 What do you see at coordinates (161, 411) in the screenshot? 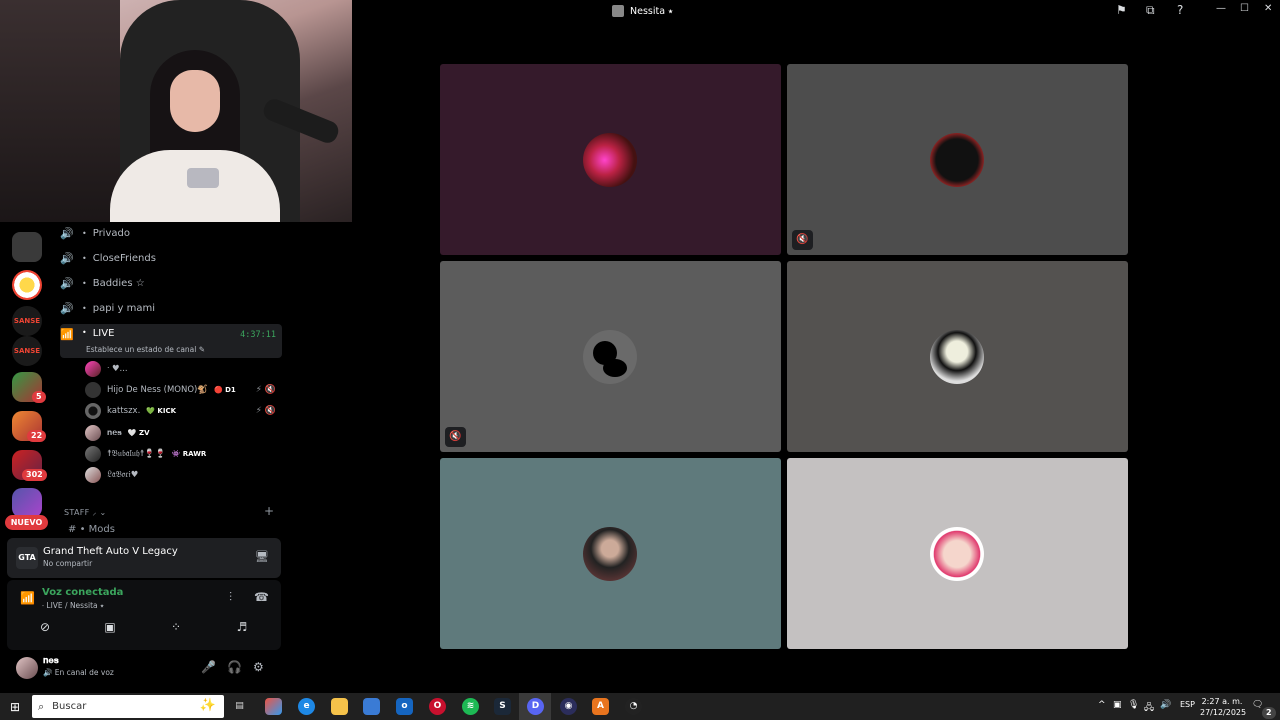
I see `member-tag: 💚 KICK` at bounding box center [161, 411].